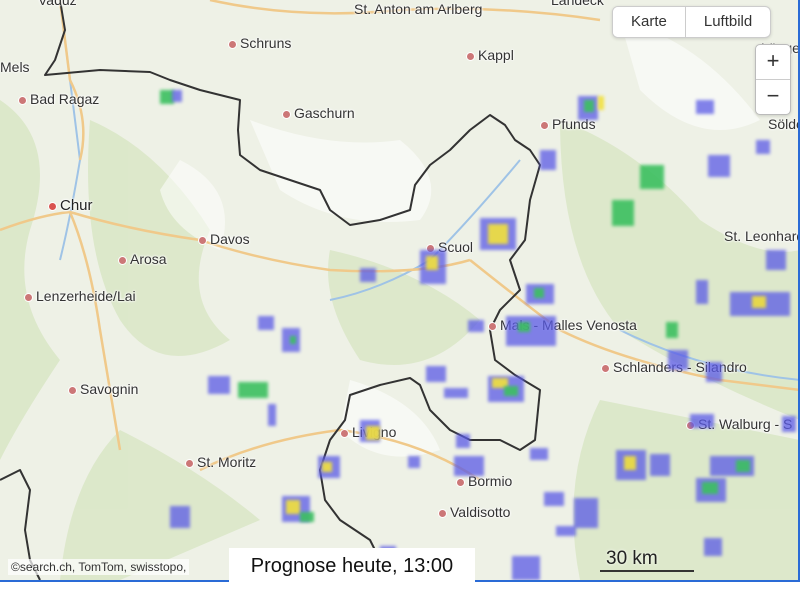 The image size is (800, 591). I want to click on place-name: Lenzerheide/Lai, so click(86, 296).